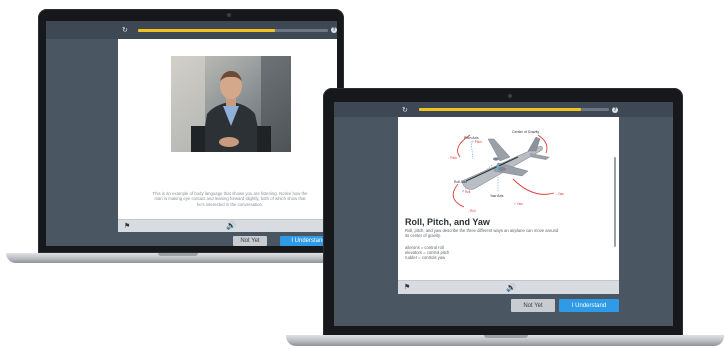  Describe the element at coordinates (510, 96) in the screenshot. I see `laptop-front-camera` at that location.